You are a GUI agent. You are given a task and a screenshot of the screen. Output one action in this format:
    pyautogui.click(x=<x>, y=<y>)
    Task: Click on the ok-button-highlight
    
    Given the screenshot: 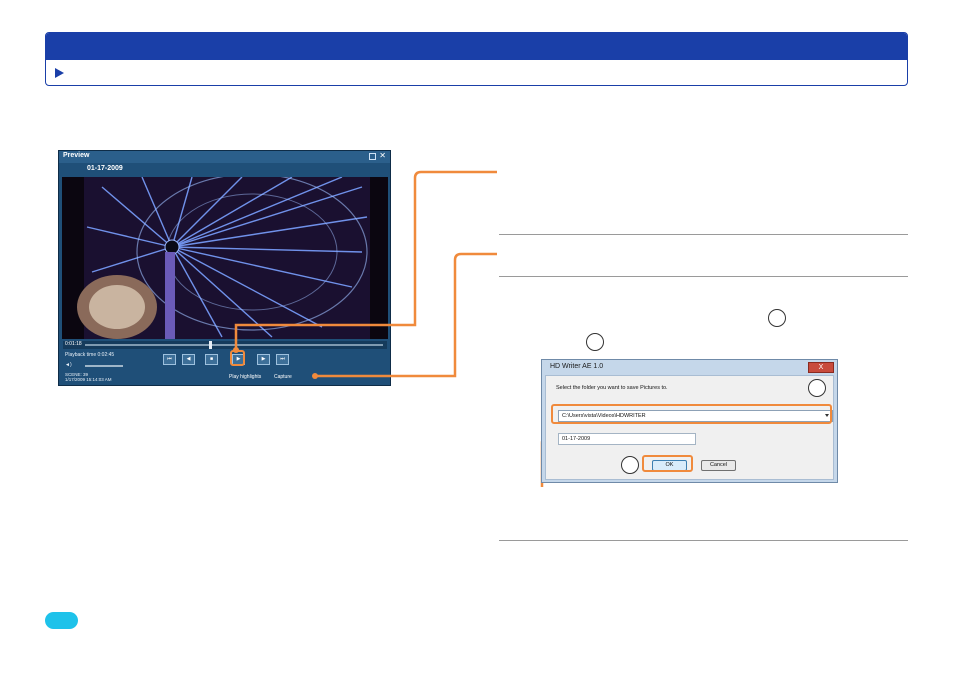 What is the action you would take?
    pyautogui.click(x=667, y=463)
    